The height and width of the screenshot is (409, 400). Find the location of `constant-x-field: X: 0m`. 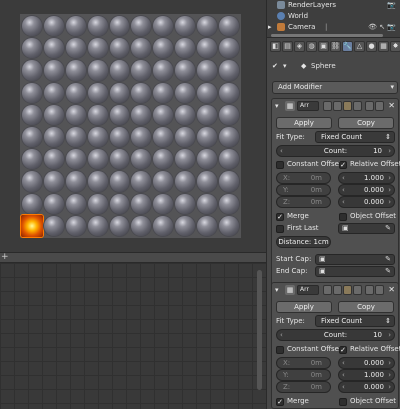

constant-x-field: X: 0m is located at coordinates (303, 178).